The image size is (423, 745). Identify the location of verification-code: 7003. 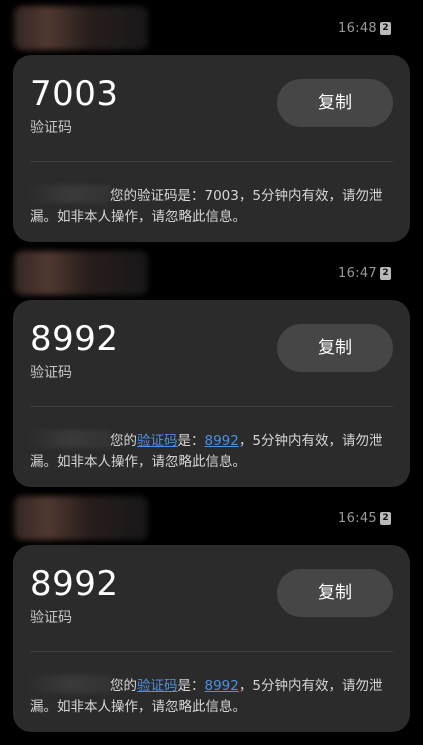
(74, 94).